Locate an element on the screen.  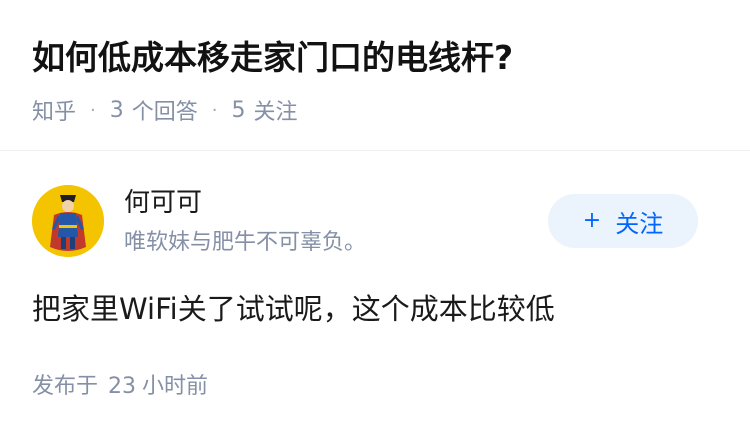
author-bio: 唯软妹与肥牛不可辜负。 is located at coordinates (245, 242).